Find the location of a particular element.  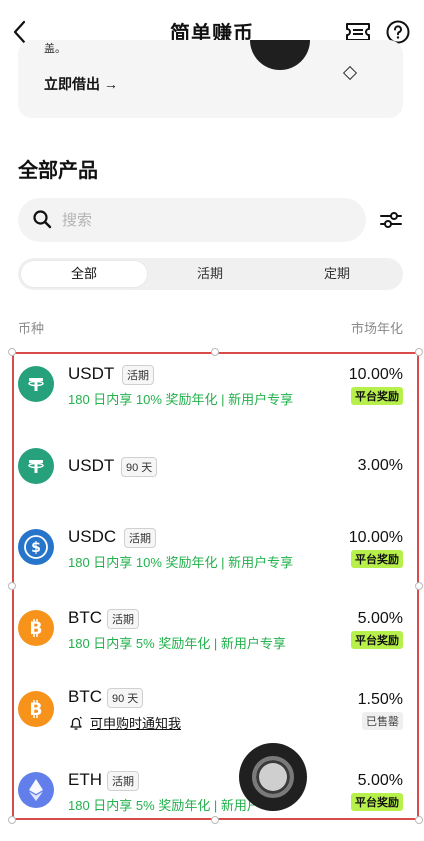

column-header-apr: 市场年化 is located at coordinates (376, 328).